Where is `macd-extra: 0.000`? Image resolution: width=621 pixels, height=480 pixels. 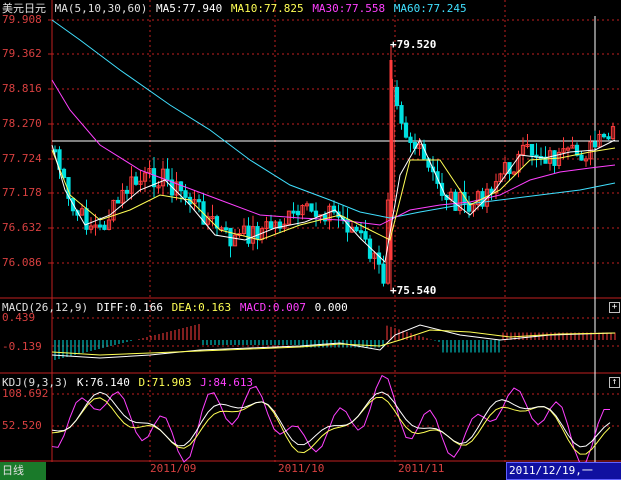
macd-extra: 0.000 is located at coordinates (331, 307).